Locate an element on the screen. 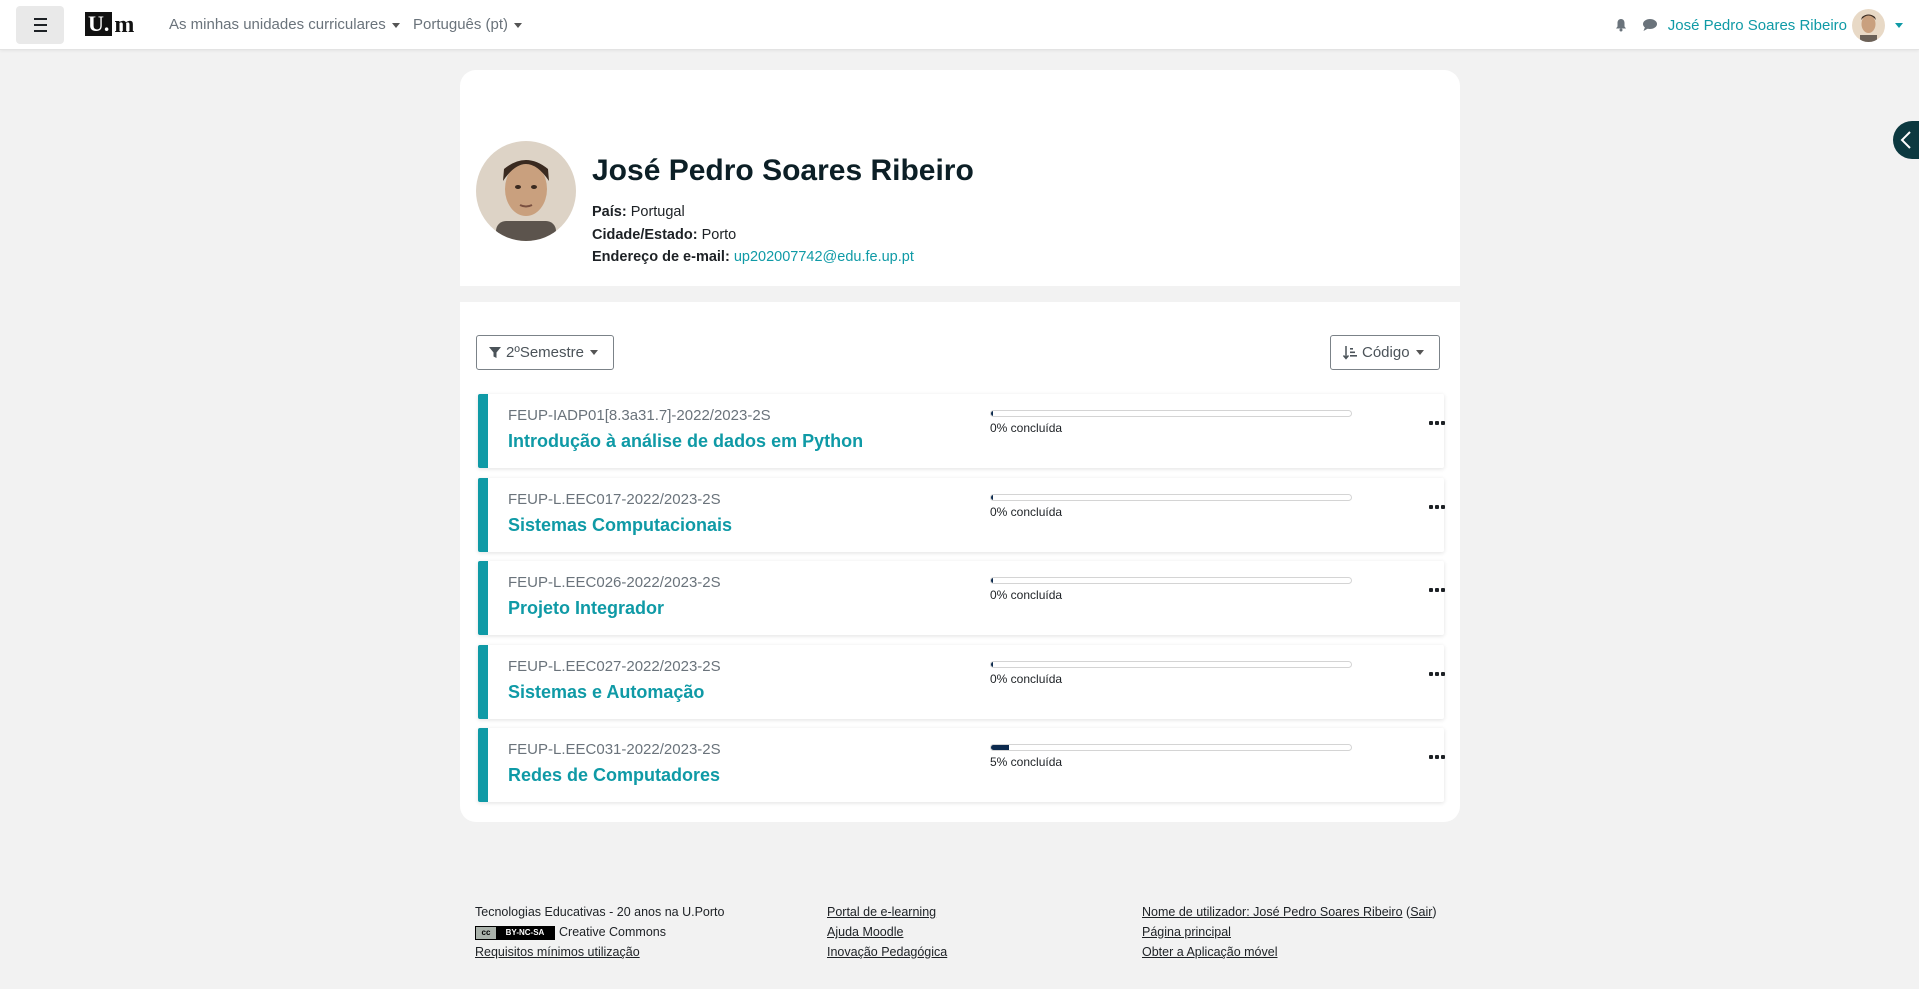  language-label: Português (pt) is located at coordinates (461, 24).